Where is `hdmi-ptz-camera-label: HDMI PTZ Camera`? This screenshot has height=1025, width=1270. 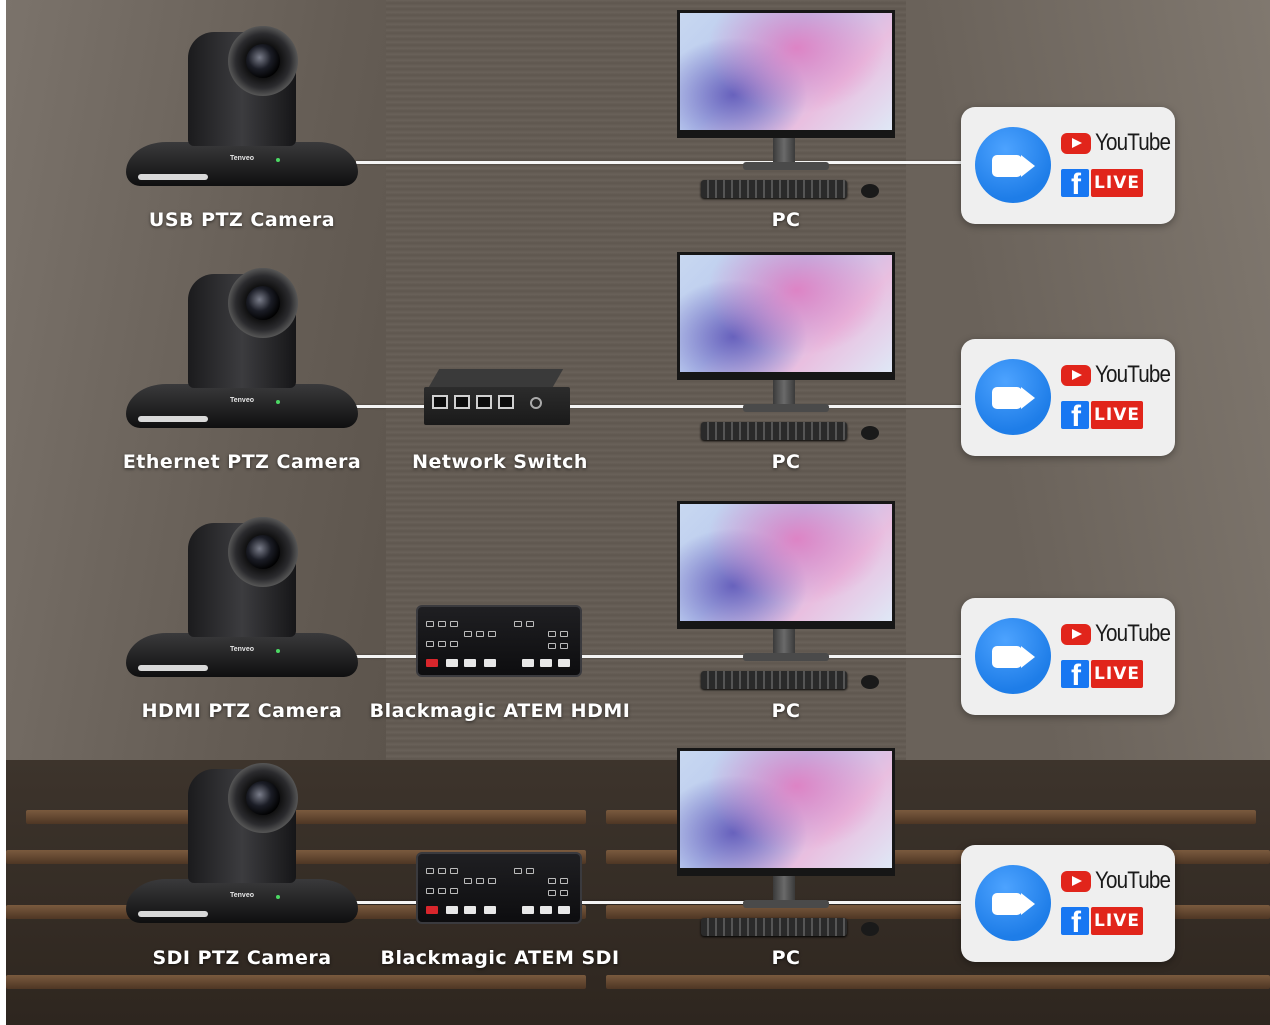 hdmi-ptz-camera-label: HDMI PTZ Camera is located at coordinates (242, 711).